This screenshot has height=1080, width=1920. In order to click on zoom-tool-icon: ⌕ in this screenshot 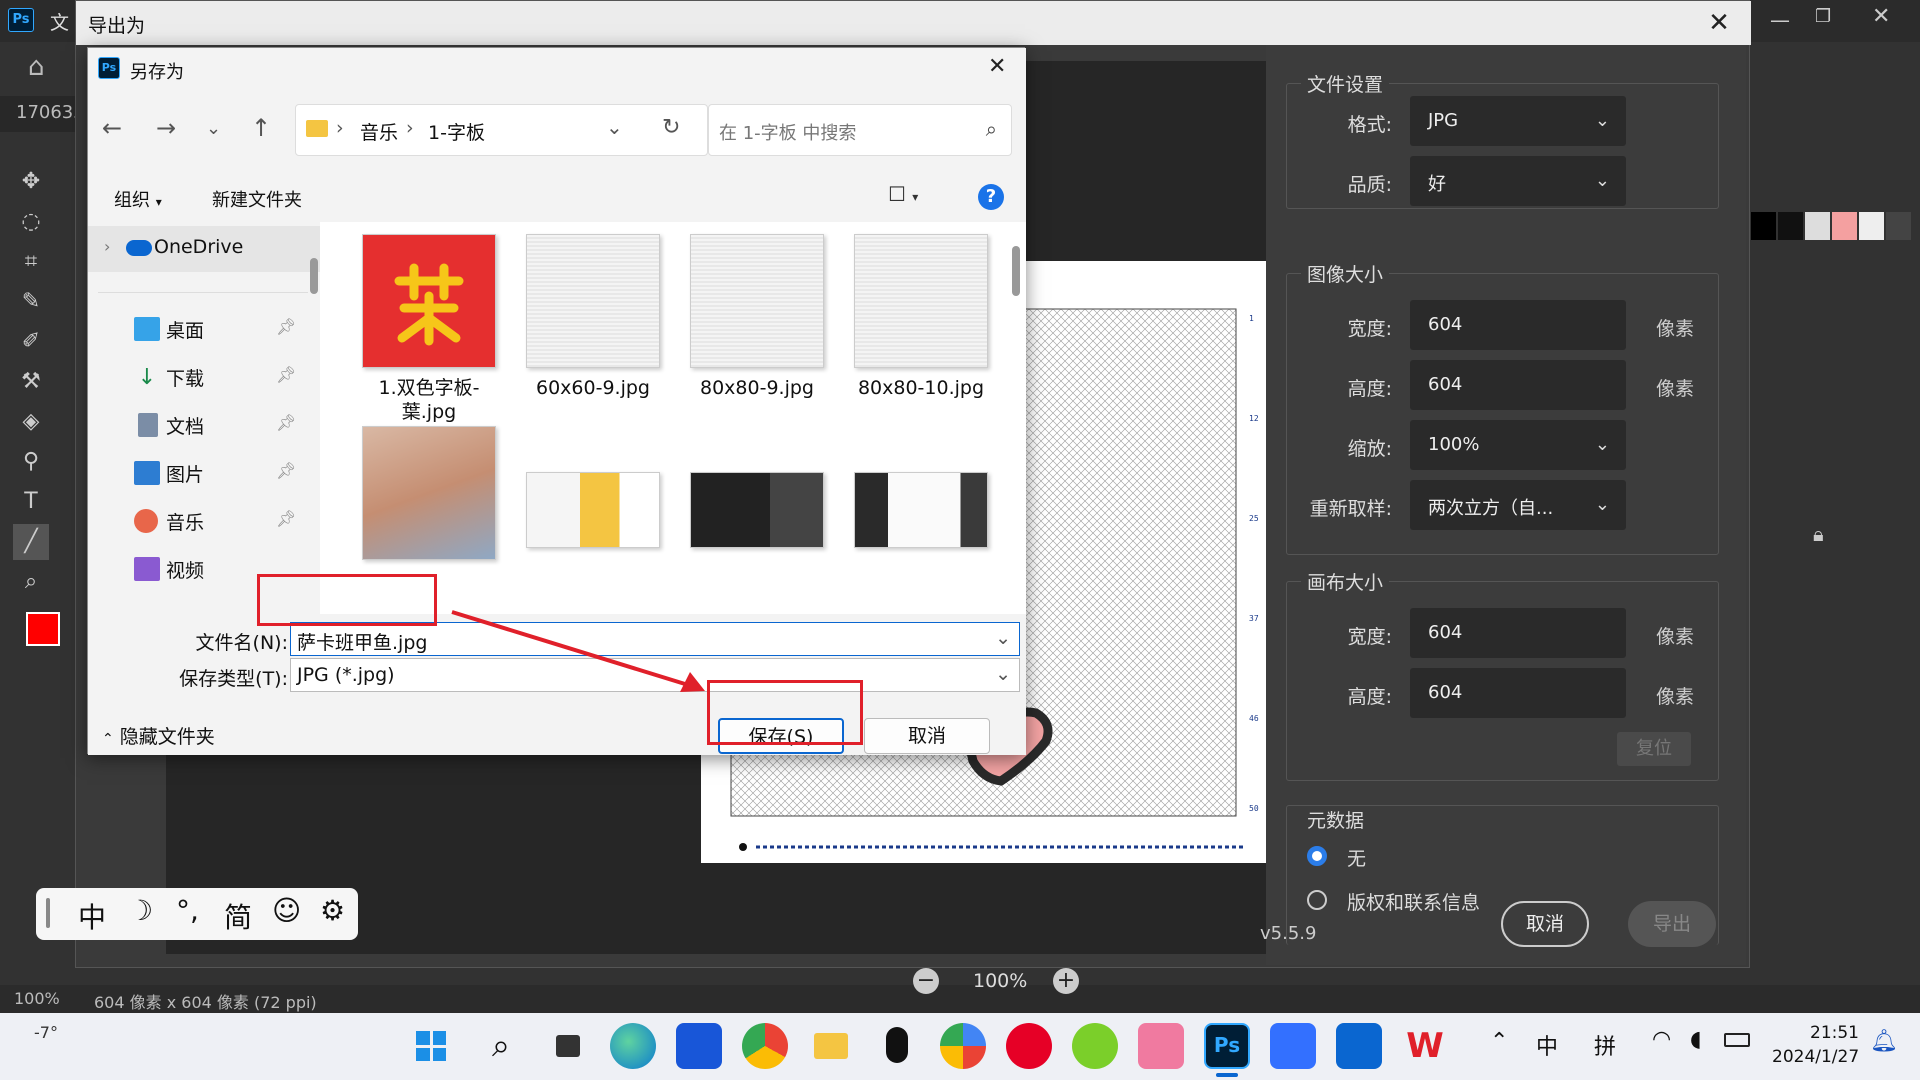, I will do `click(31, 582)`.